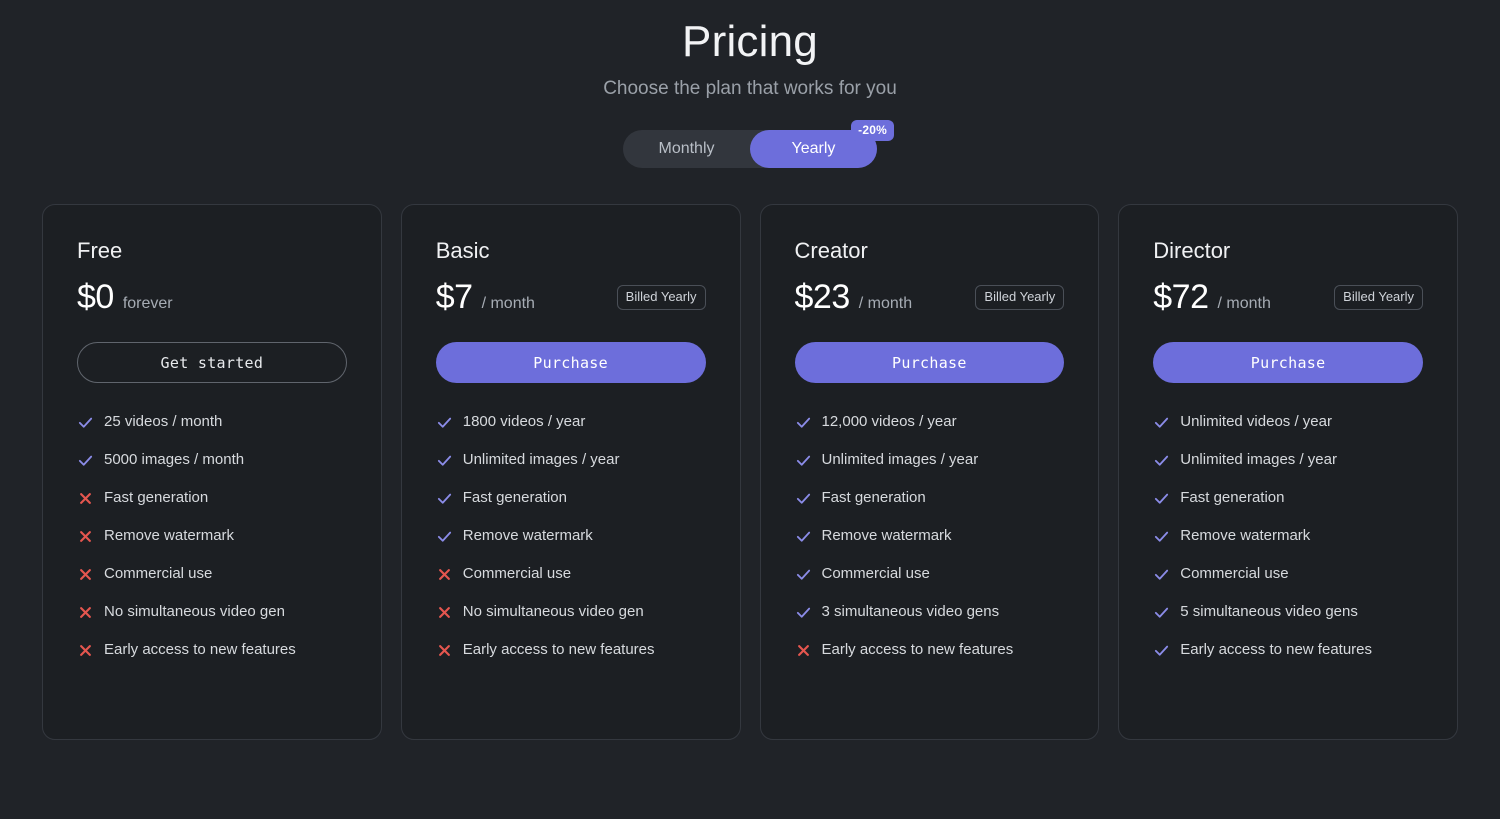  I want to click on page-title: Pricing, so click(750, 41).